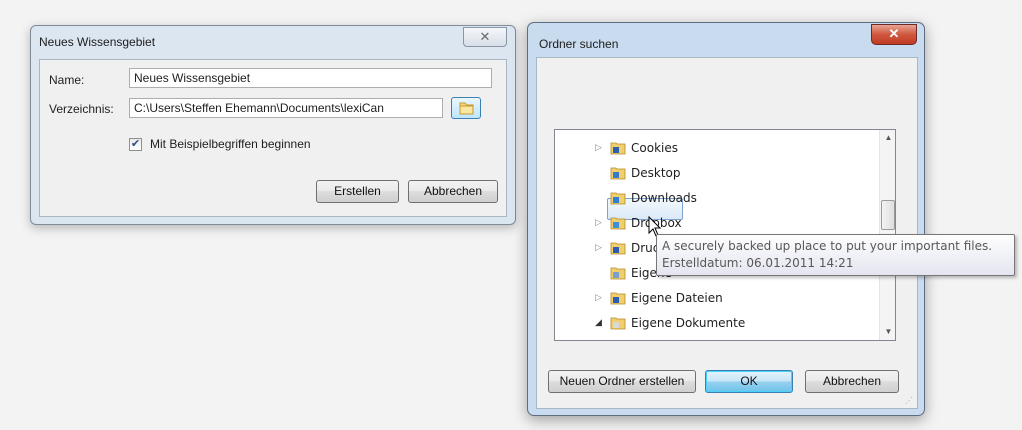 The height and width of the screenshot is (430, 1022). What do you see at coordinates (887, 137) in the screenshot?
I see `scroll-up-icon: ▲` at bounding box center [887, 137].